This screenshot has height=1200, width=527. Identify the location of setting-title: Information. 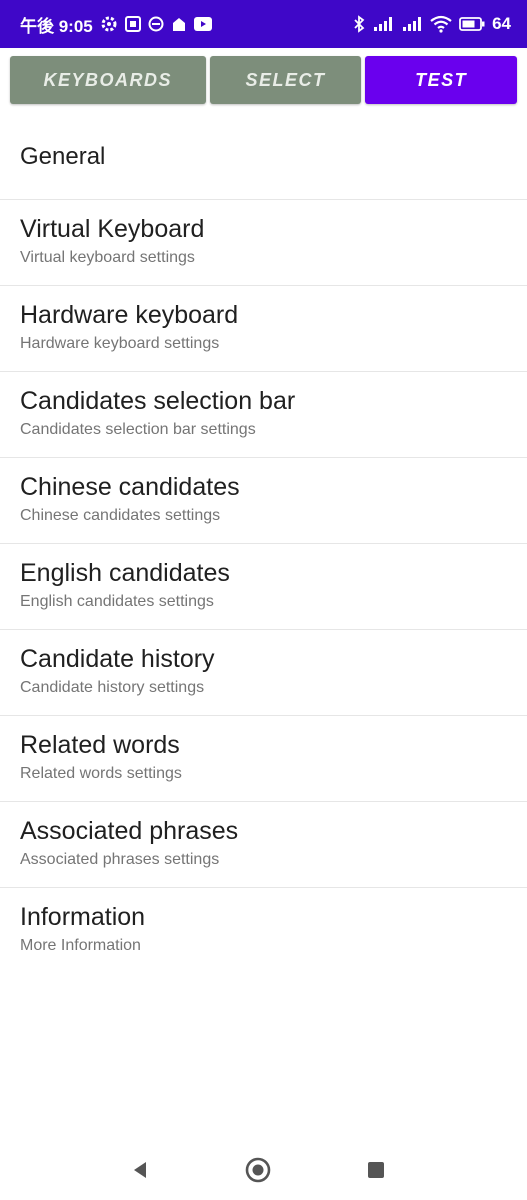
(83, 917).